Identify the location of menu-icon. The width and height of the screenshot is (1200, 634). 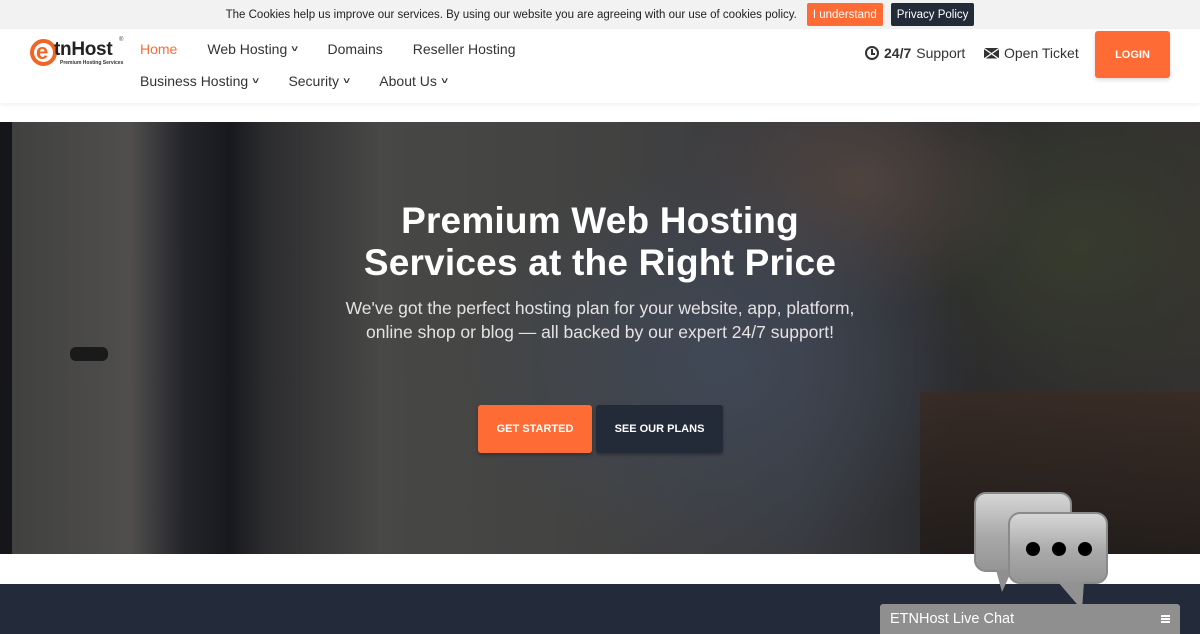
(1165, 619).